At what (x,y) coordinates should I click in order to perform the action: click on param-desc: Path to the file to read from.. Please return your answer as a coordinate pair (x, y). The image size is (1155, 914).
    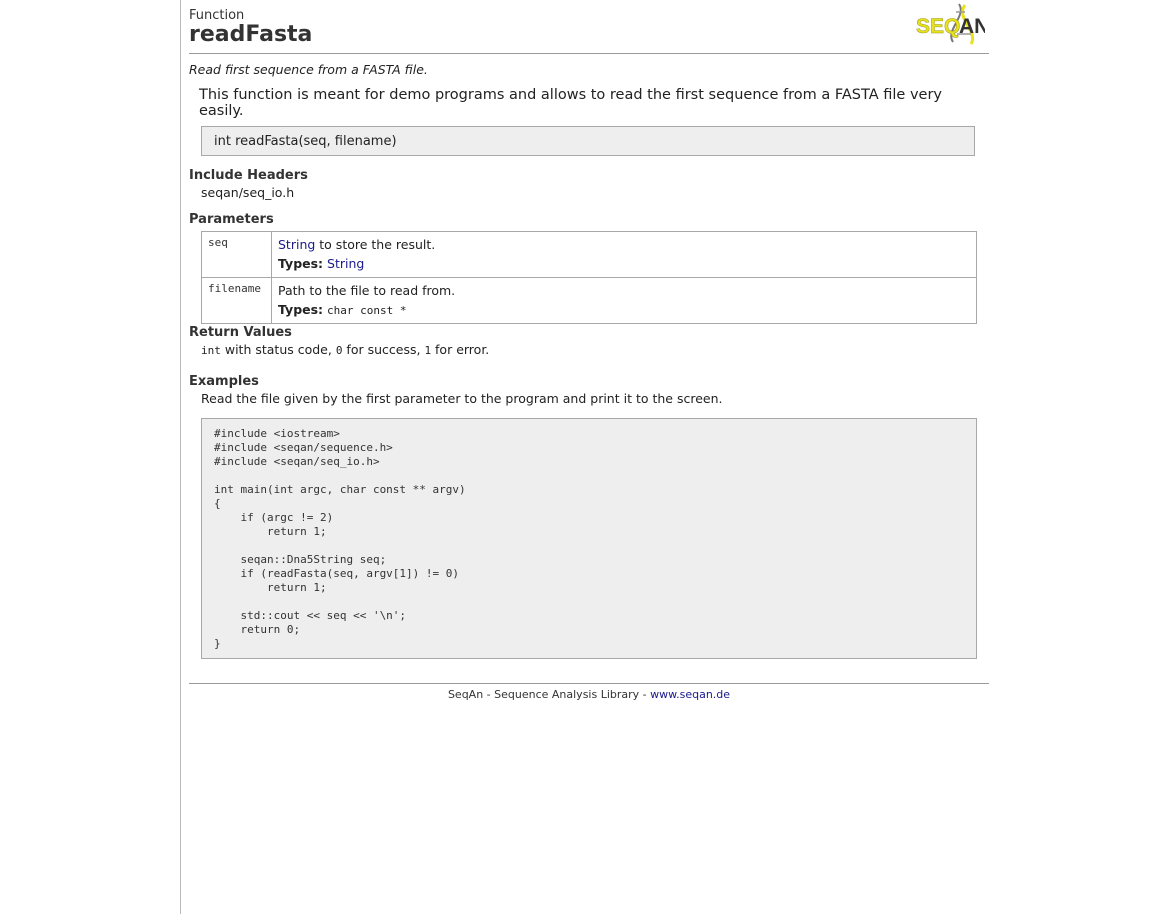
    Looking at the image, I should click on (367, 290).